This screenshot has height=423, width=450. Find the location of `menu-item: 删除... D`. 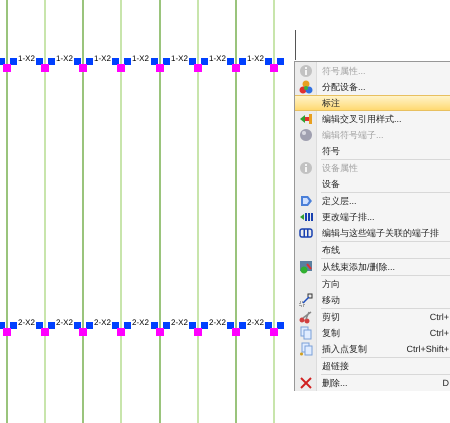

menu-item: 删除... D is located at coordinates (372, 383).